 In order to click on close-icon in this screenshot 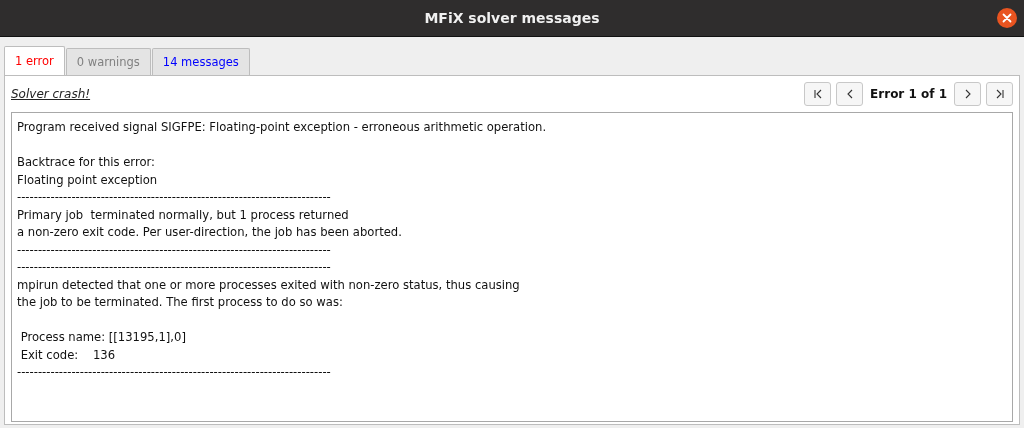, I will do `click(1007, 18)`.